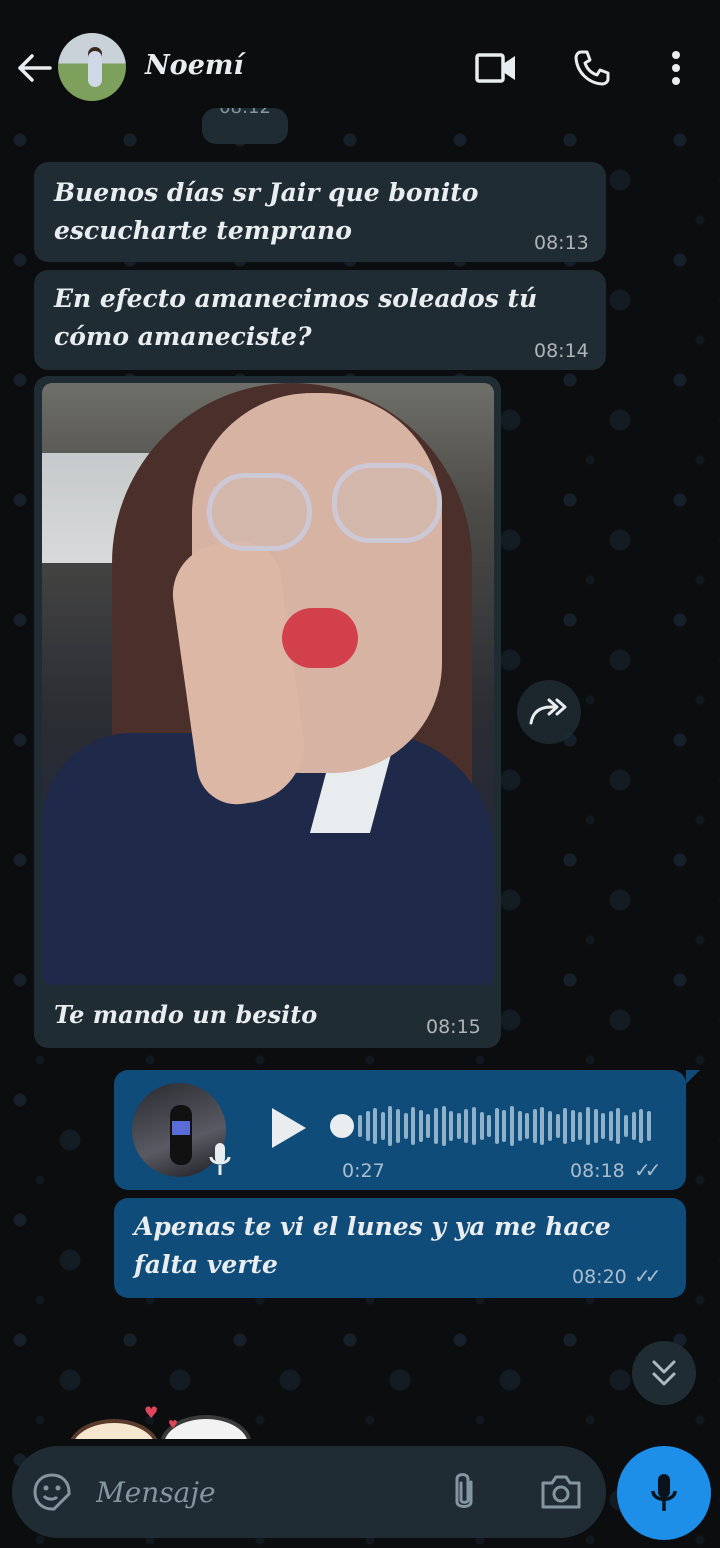  Describe the element at coordinates (592, 68) in the screenshot. I see `phone-icon` at that location.